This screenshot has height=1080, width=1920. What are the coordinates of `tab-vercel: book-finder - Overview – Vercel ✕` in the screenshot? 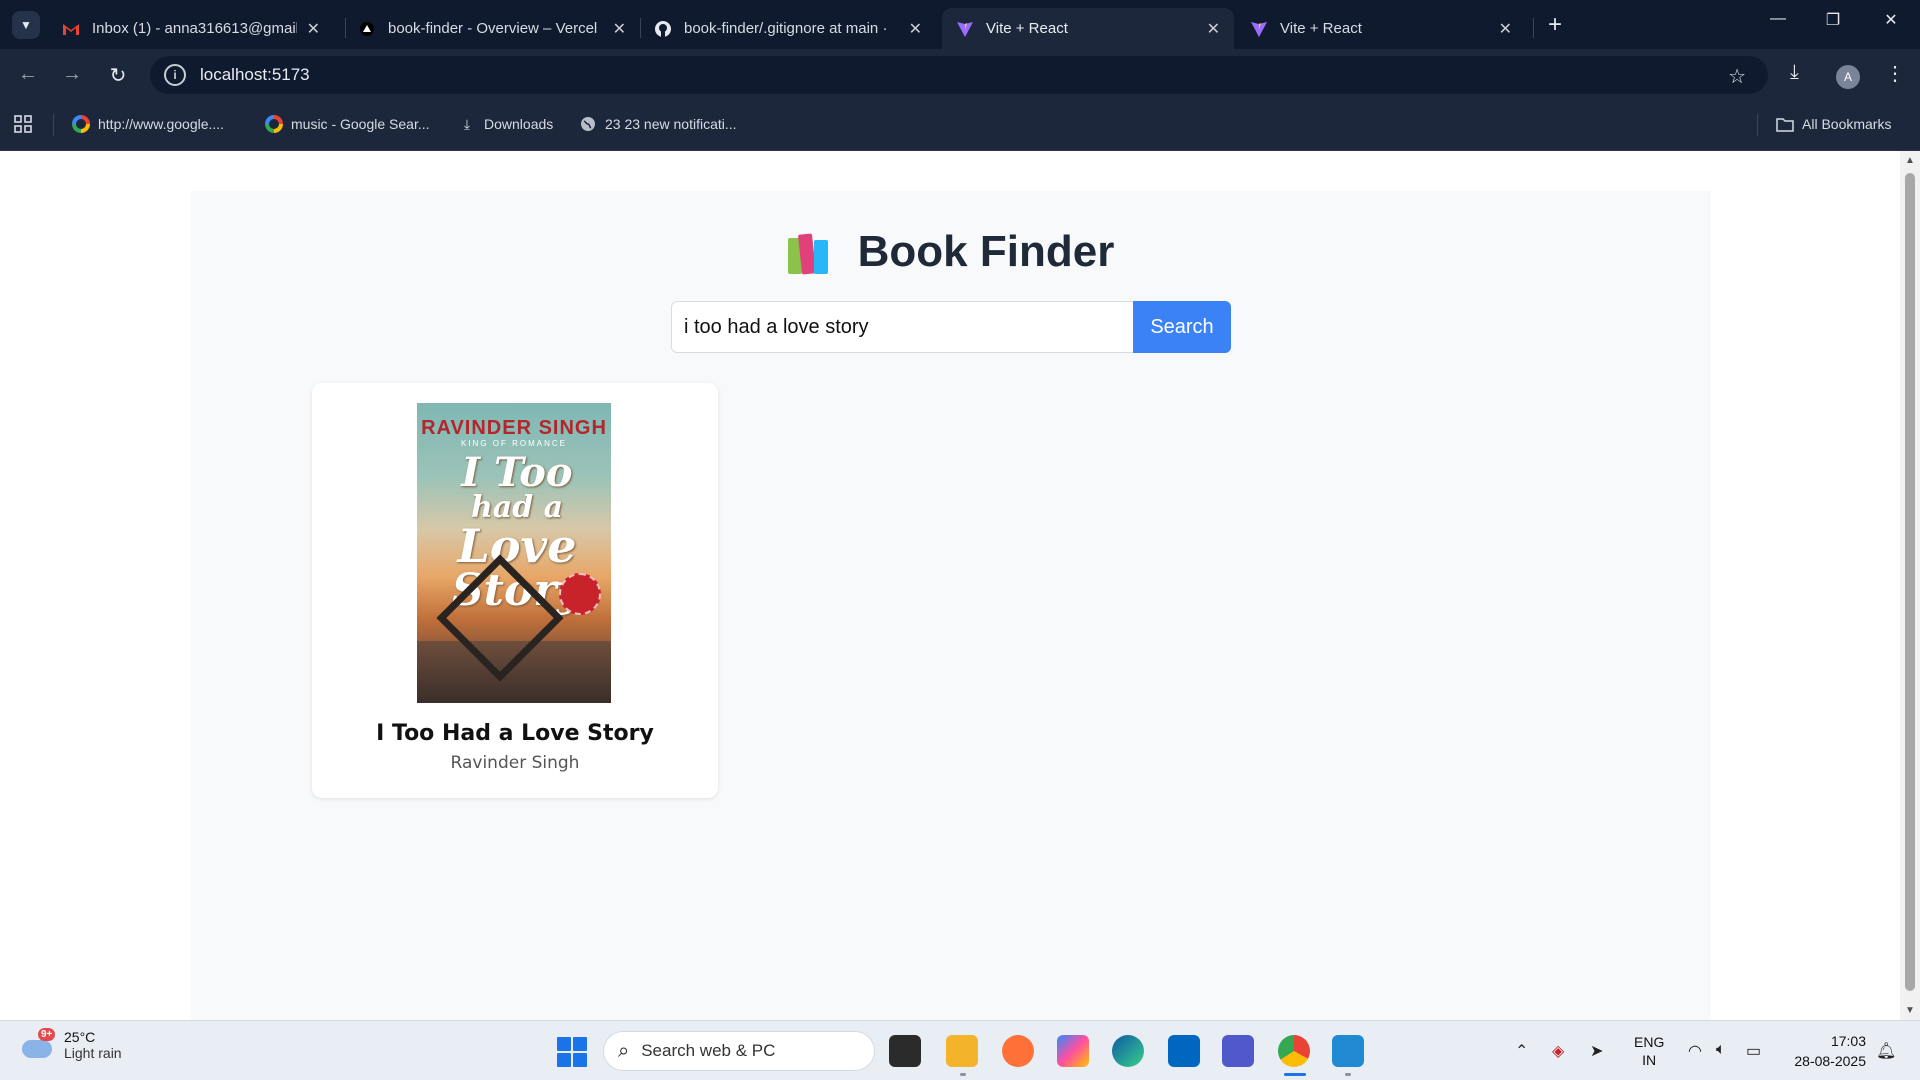 It's located at (492, 28).